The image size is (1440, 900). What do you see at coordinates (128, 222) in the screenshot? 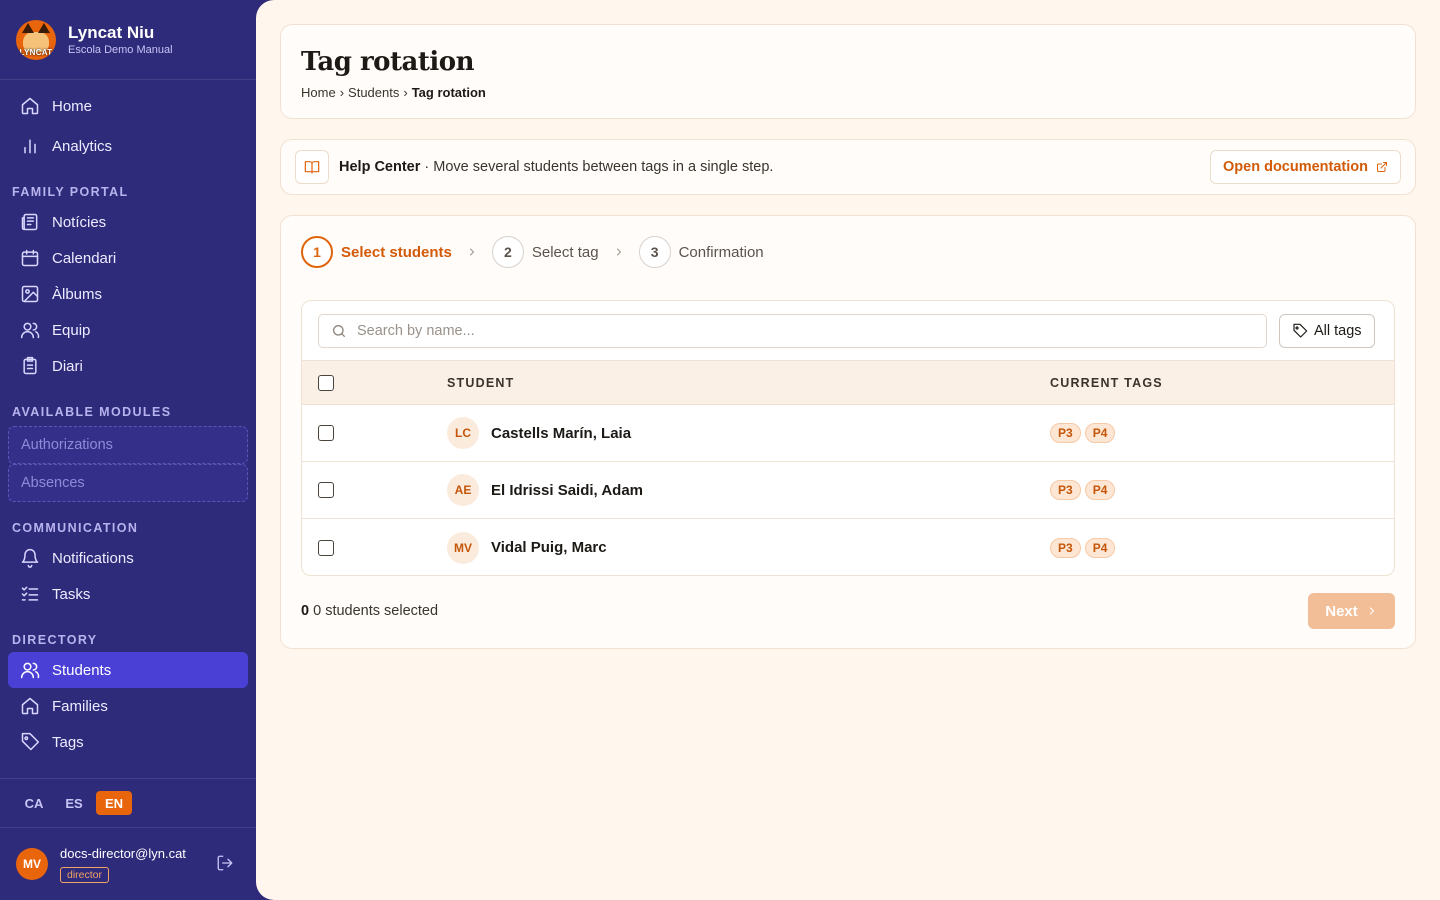
I see `nav-noticies: Notícies` at bounding box center [128, 222].